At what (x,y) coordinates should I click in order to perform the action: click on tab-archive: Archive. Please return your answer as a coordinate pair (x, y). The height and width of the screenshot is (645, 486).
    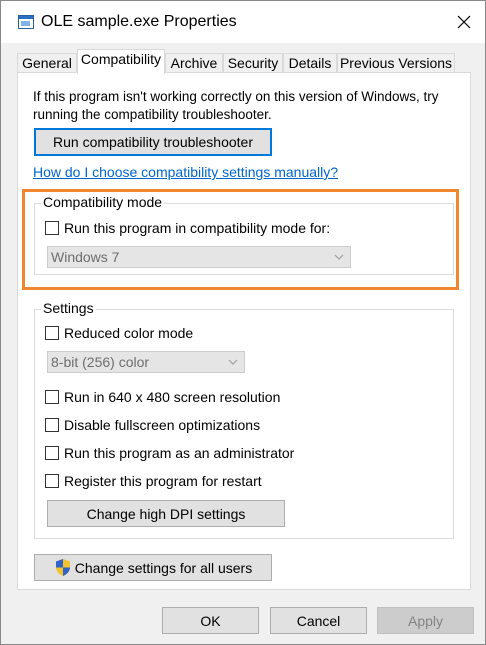
    Looking at the image, I should click on (194, 63).